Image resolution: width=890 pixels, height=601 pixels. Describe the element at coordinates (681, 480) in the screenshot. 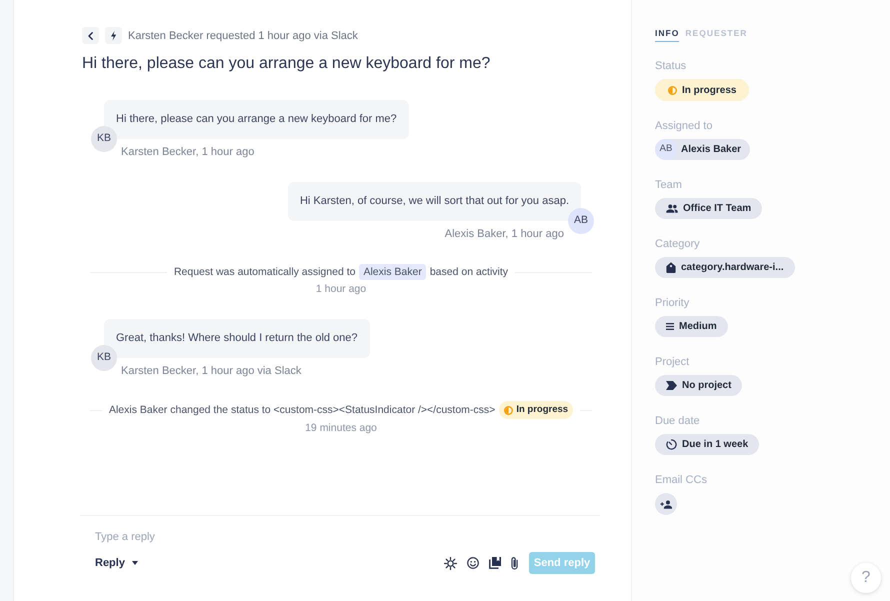

I see `field-label: Email CCs` at that location.